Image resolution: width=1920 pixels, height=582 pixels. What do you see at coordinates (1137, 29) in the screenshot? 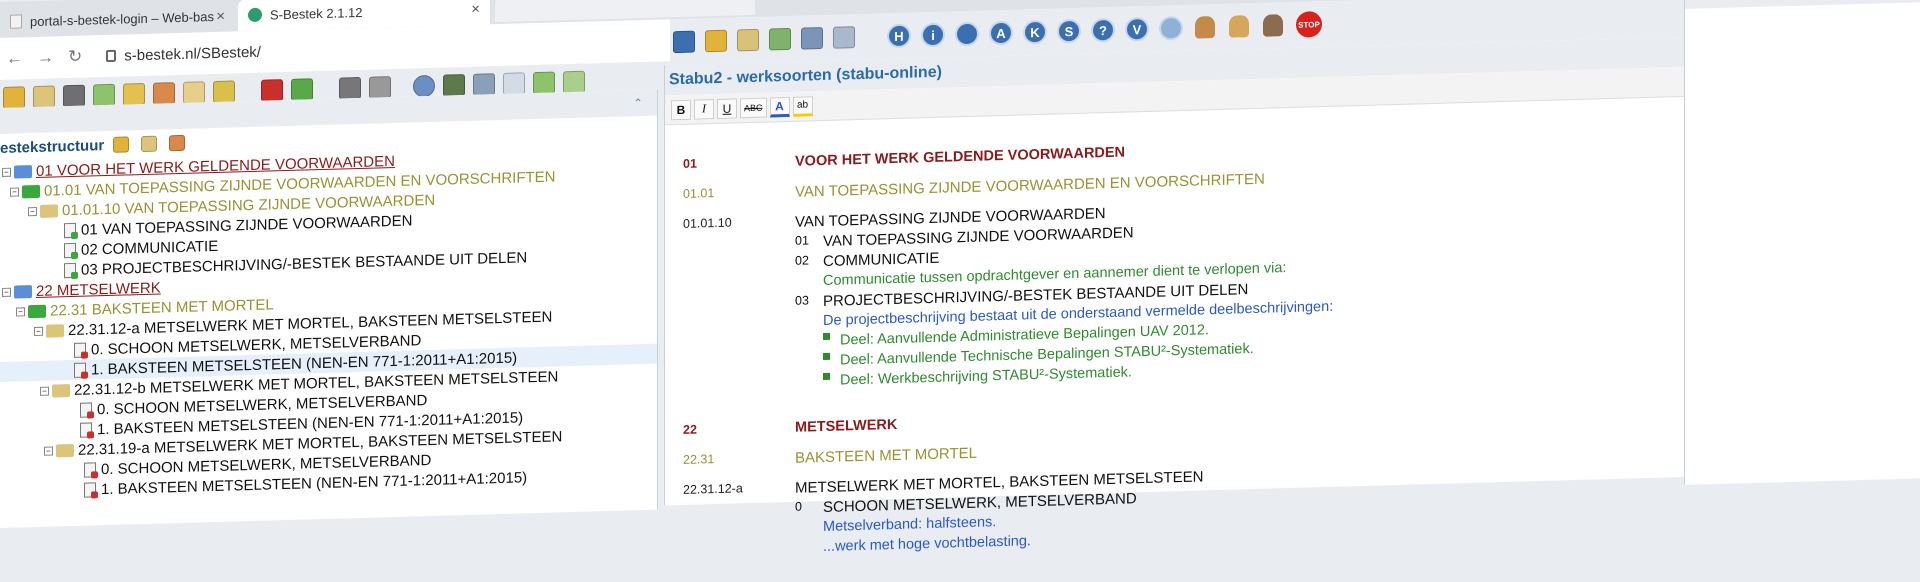
I see `v-button: V` at bounding box center [1137, 29].